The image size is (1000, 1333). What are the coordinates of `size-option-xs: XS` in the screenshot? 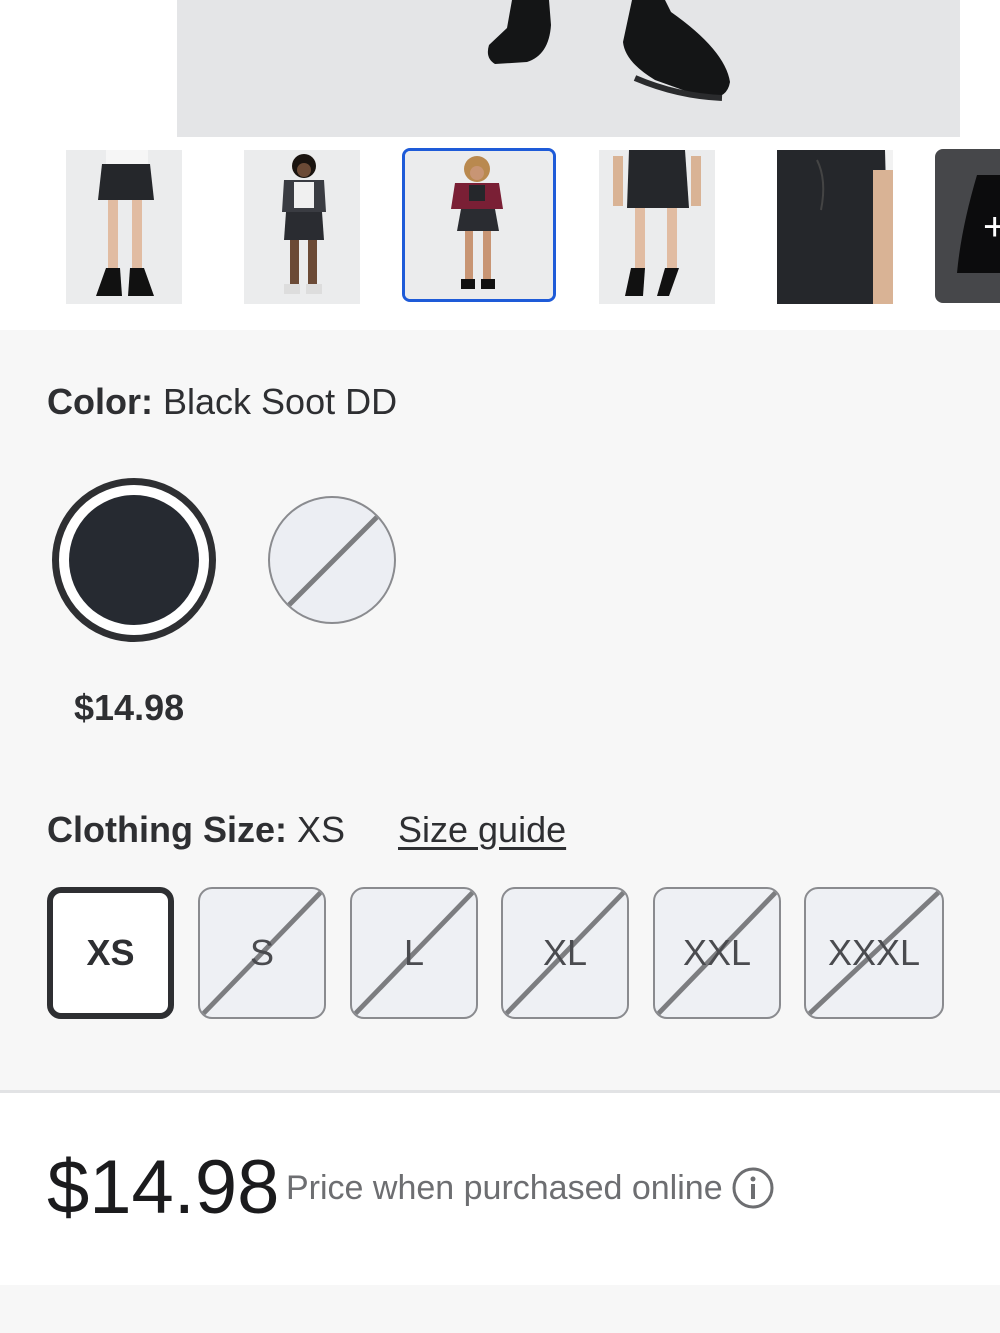 It's located at (110, 953).